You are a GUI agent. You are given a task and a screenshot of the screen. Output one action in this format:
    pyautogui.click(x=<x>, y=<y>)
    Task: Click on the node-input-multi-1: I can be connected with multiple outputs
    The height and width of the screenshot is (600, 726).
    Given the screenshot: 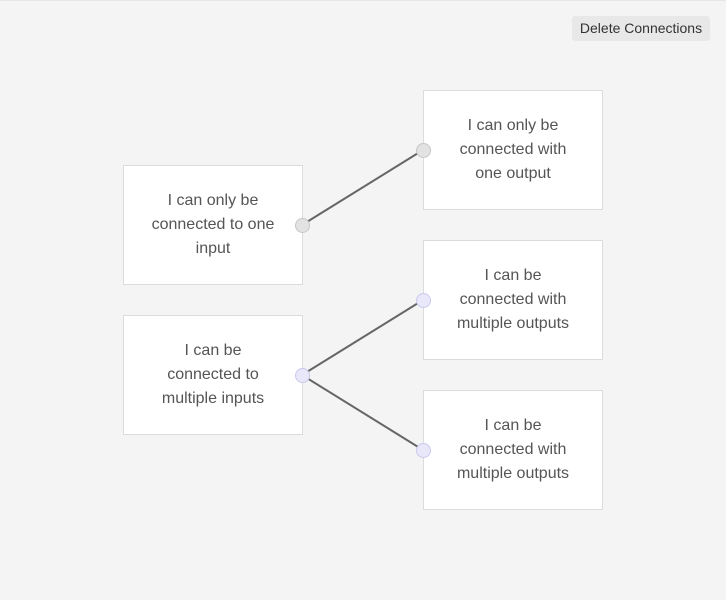 What is the action you would take?
    pyautogui.click(x=513, y=300)
    